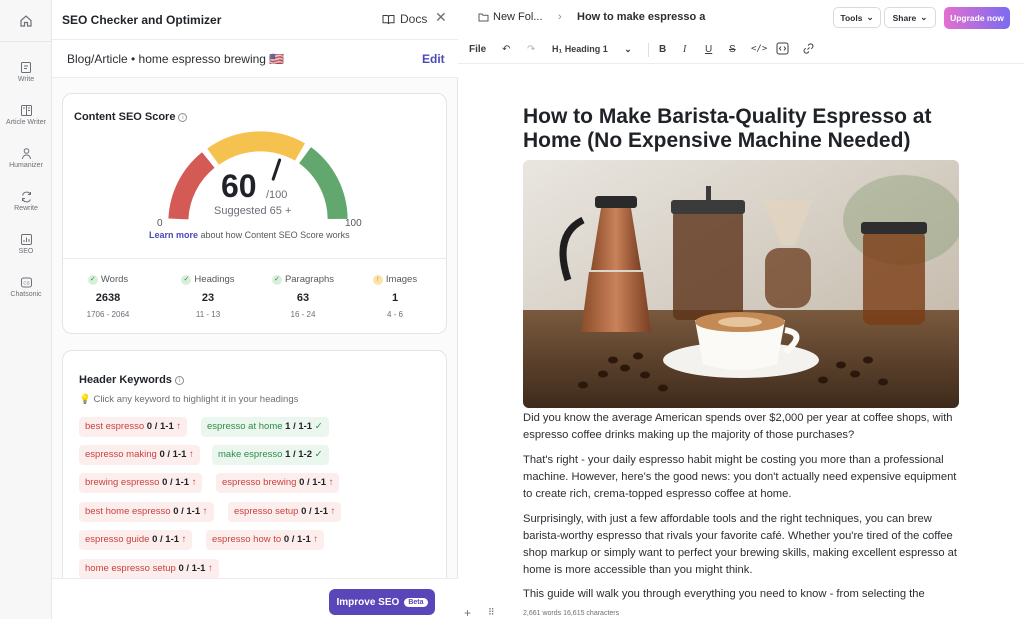 Image resolution: width=1024 pixels, height=619 pixels. What do you see at coordinates (560, 17) in the screenshot?
I see `chevron-right-icon: ›` at bounding box center [560, 17].